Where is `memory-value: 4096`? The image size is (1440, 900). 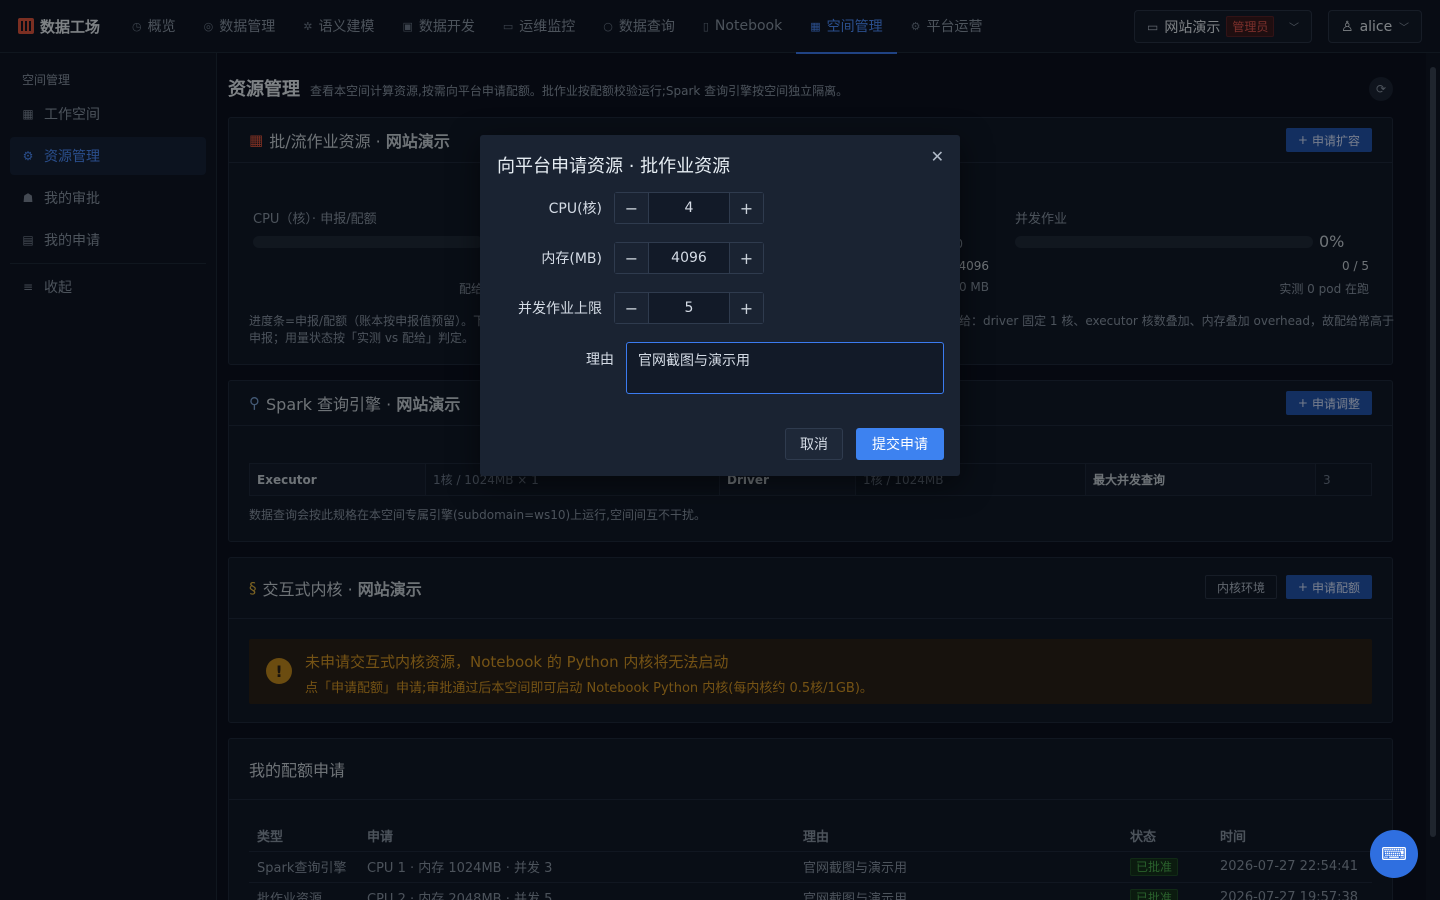
memory-value: 4096 is located at coordinates (689, 258).